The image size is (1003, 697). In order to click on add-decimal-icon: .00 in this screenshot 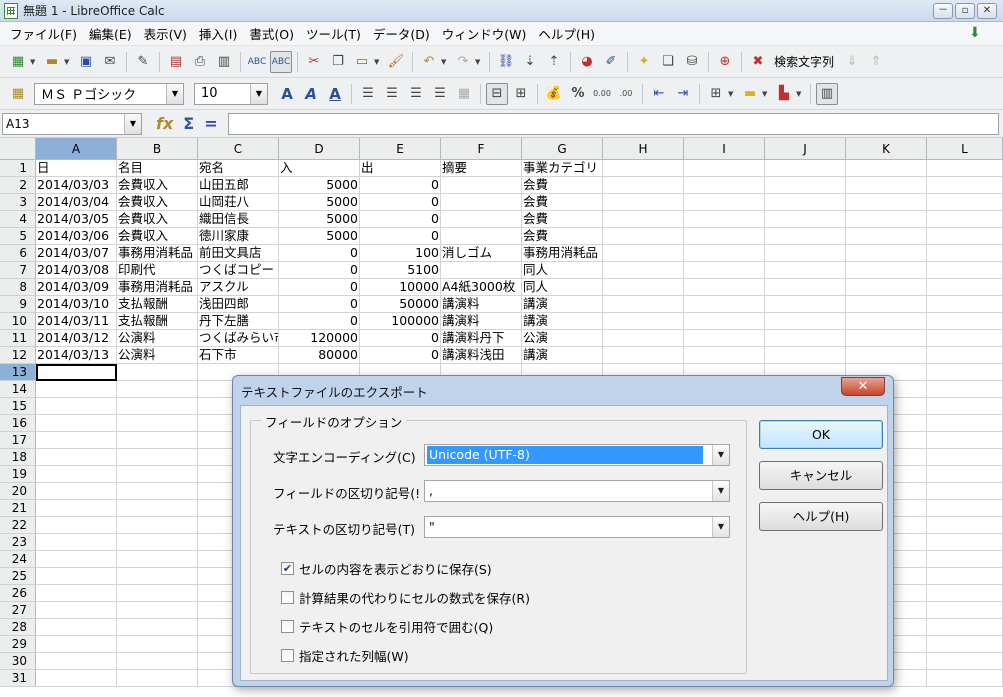, I will do `click(626, 94)`.